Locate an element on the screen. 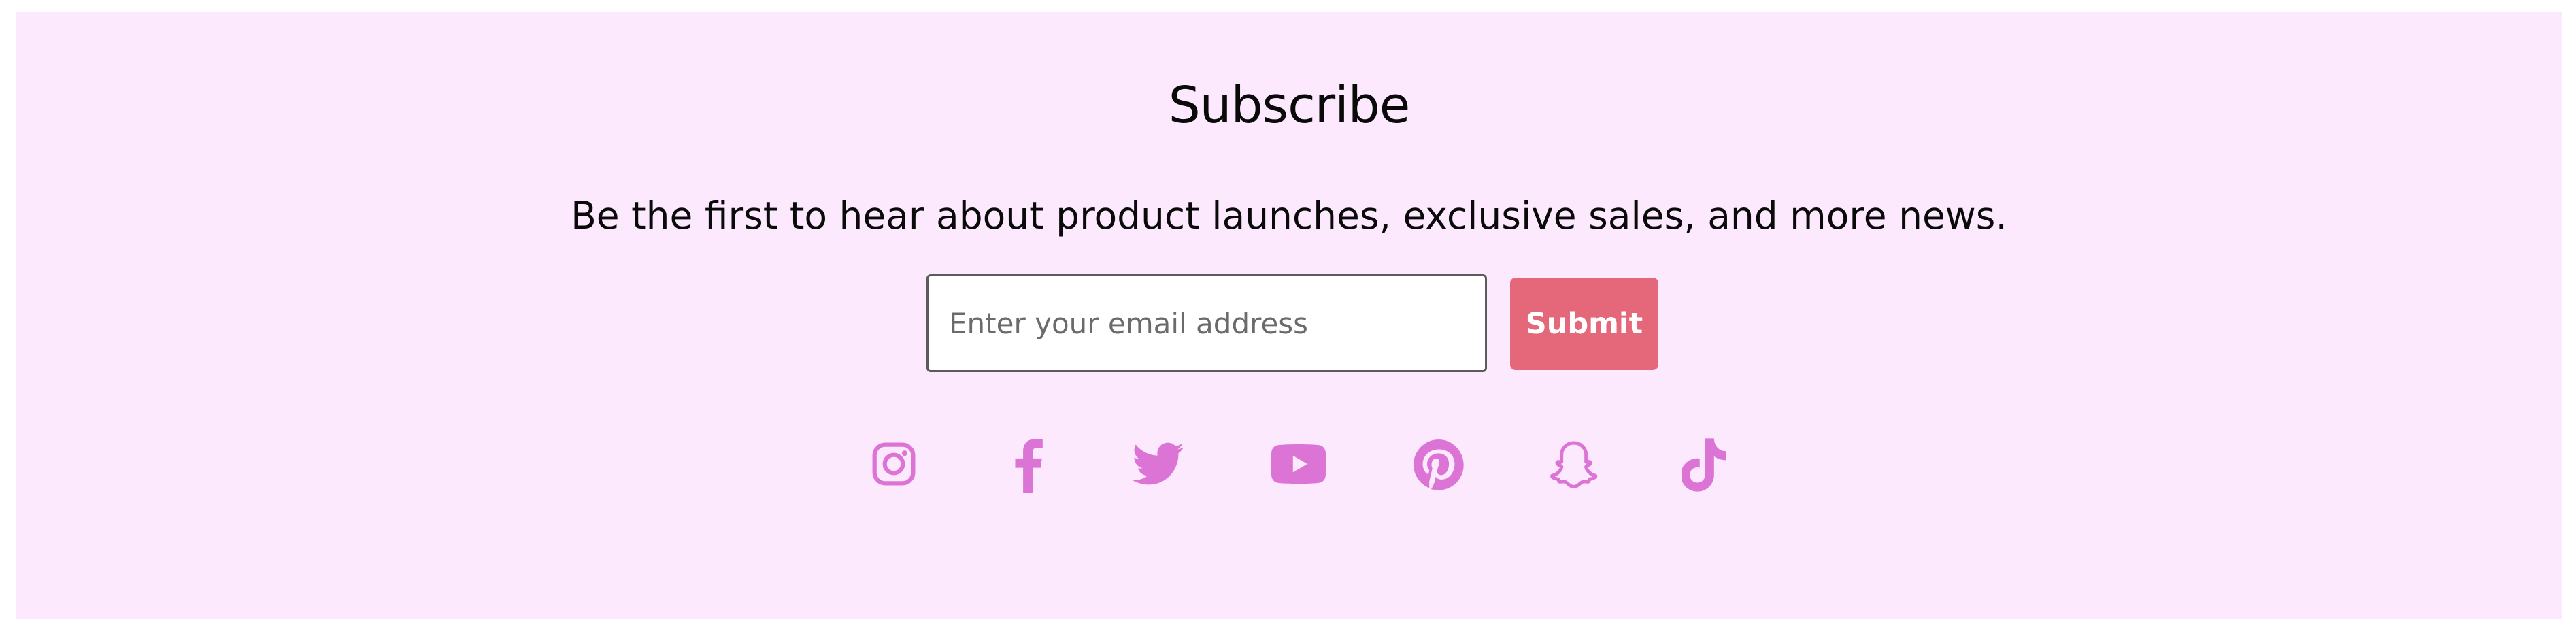  facebook-icon is located at coordinates (1027, 465).